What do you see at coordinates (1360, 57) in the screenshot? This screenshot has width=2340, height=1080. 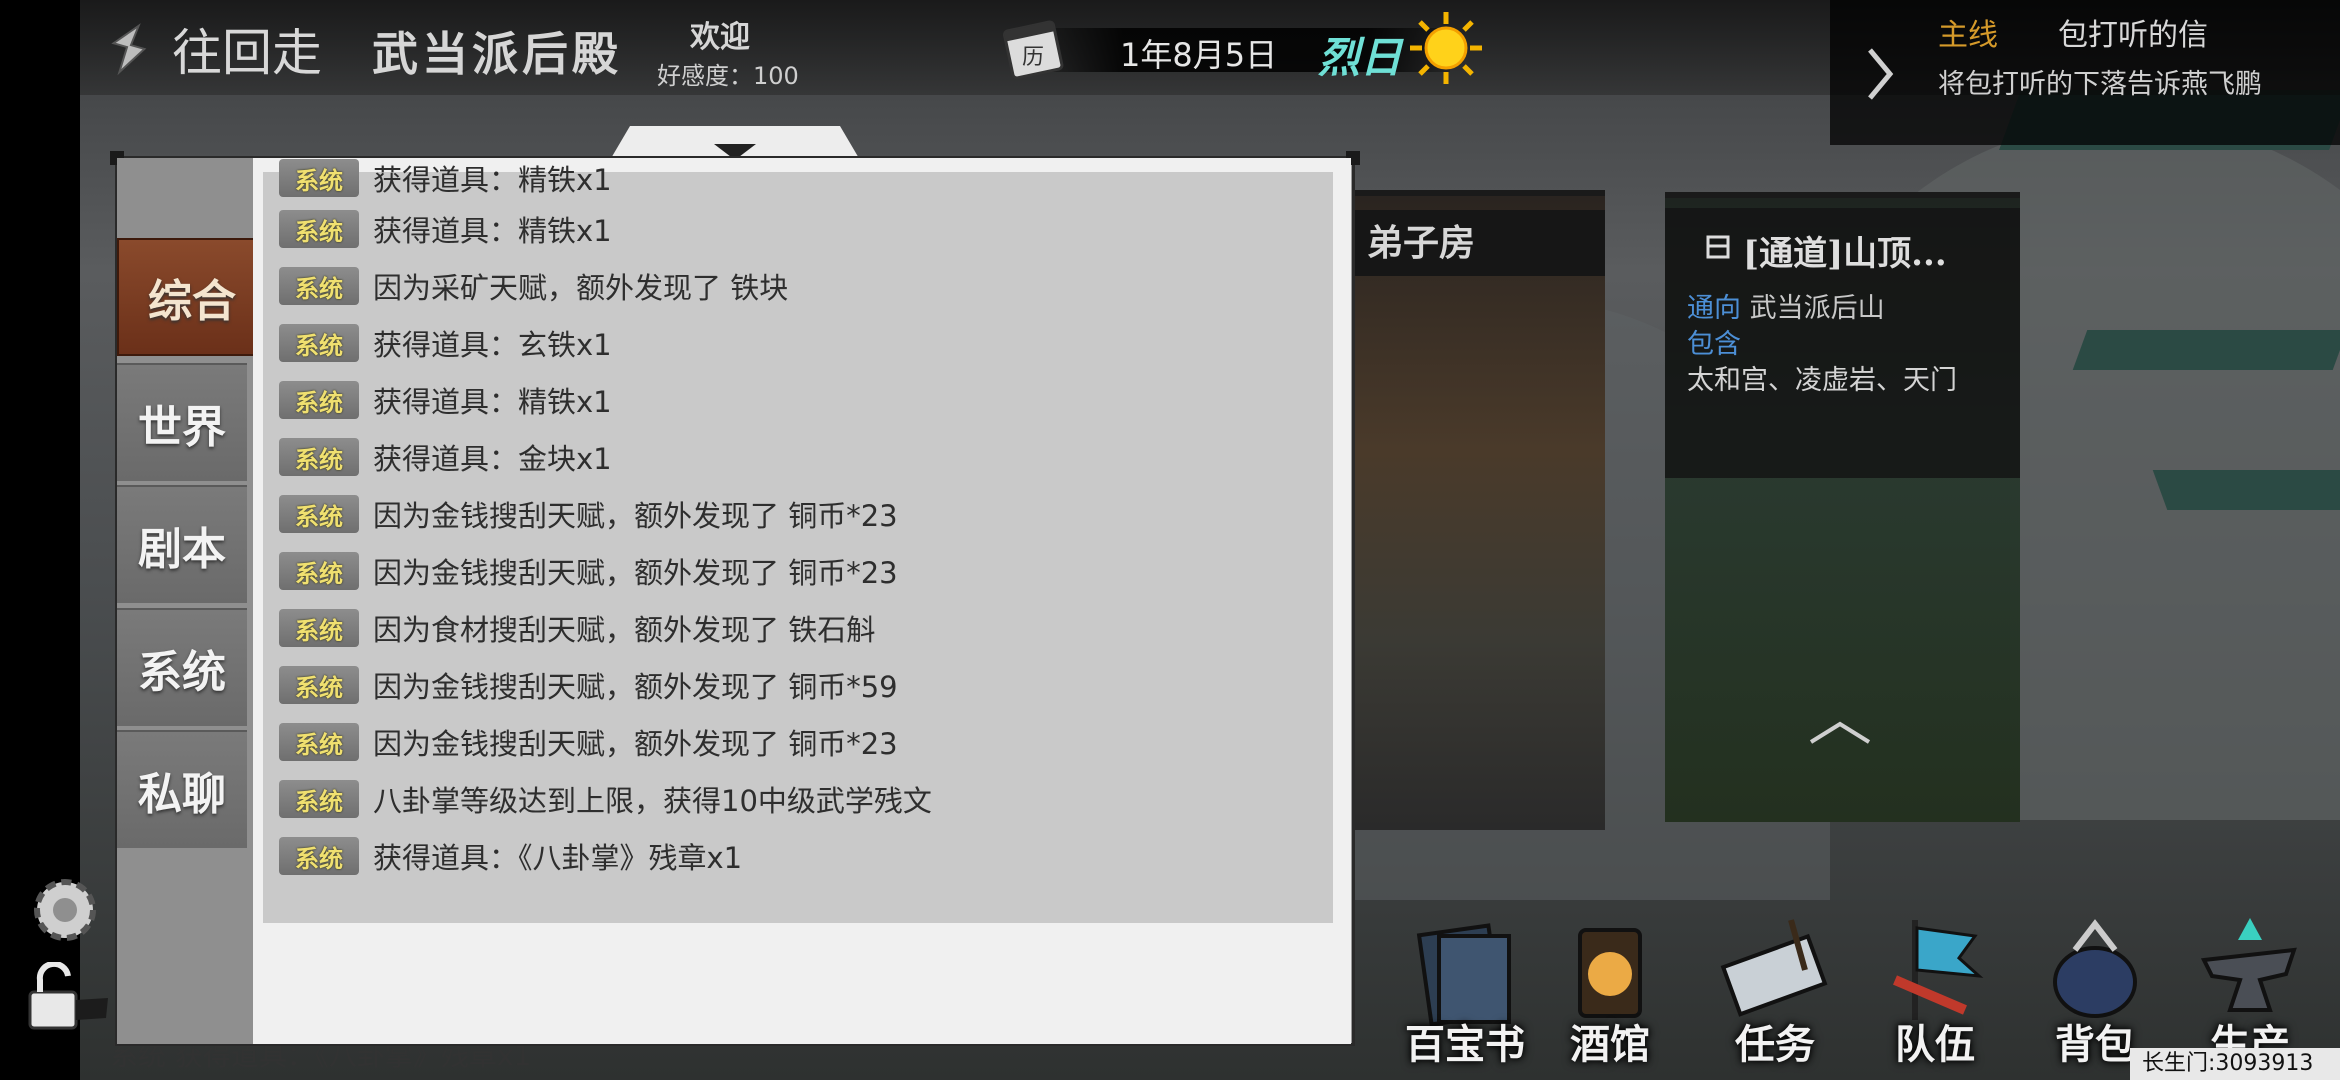 I see `weather-text: 烈日` at bounding box center [1360, 57].